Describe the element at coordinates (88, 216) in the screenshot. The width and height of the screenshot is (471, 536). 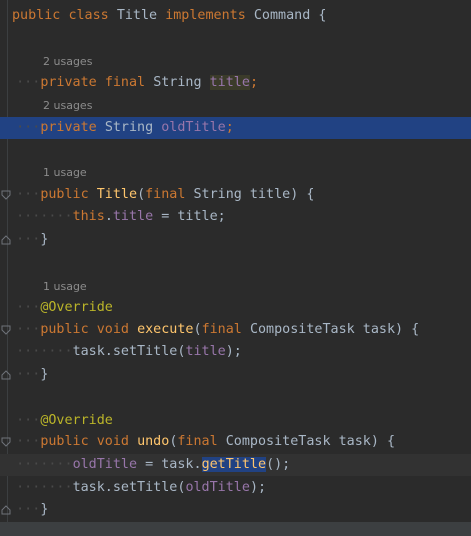
I see `keyword: this` at that location.